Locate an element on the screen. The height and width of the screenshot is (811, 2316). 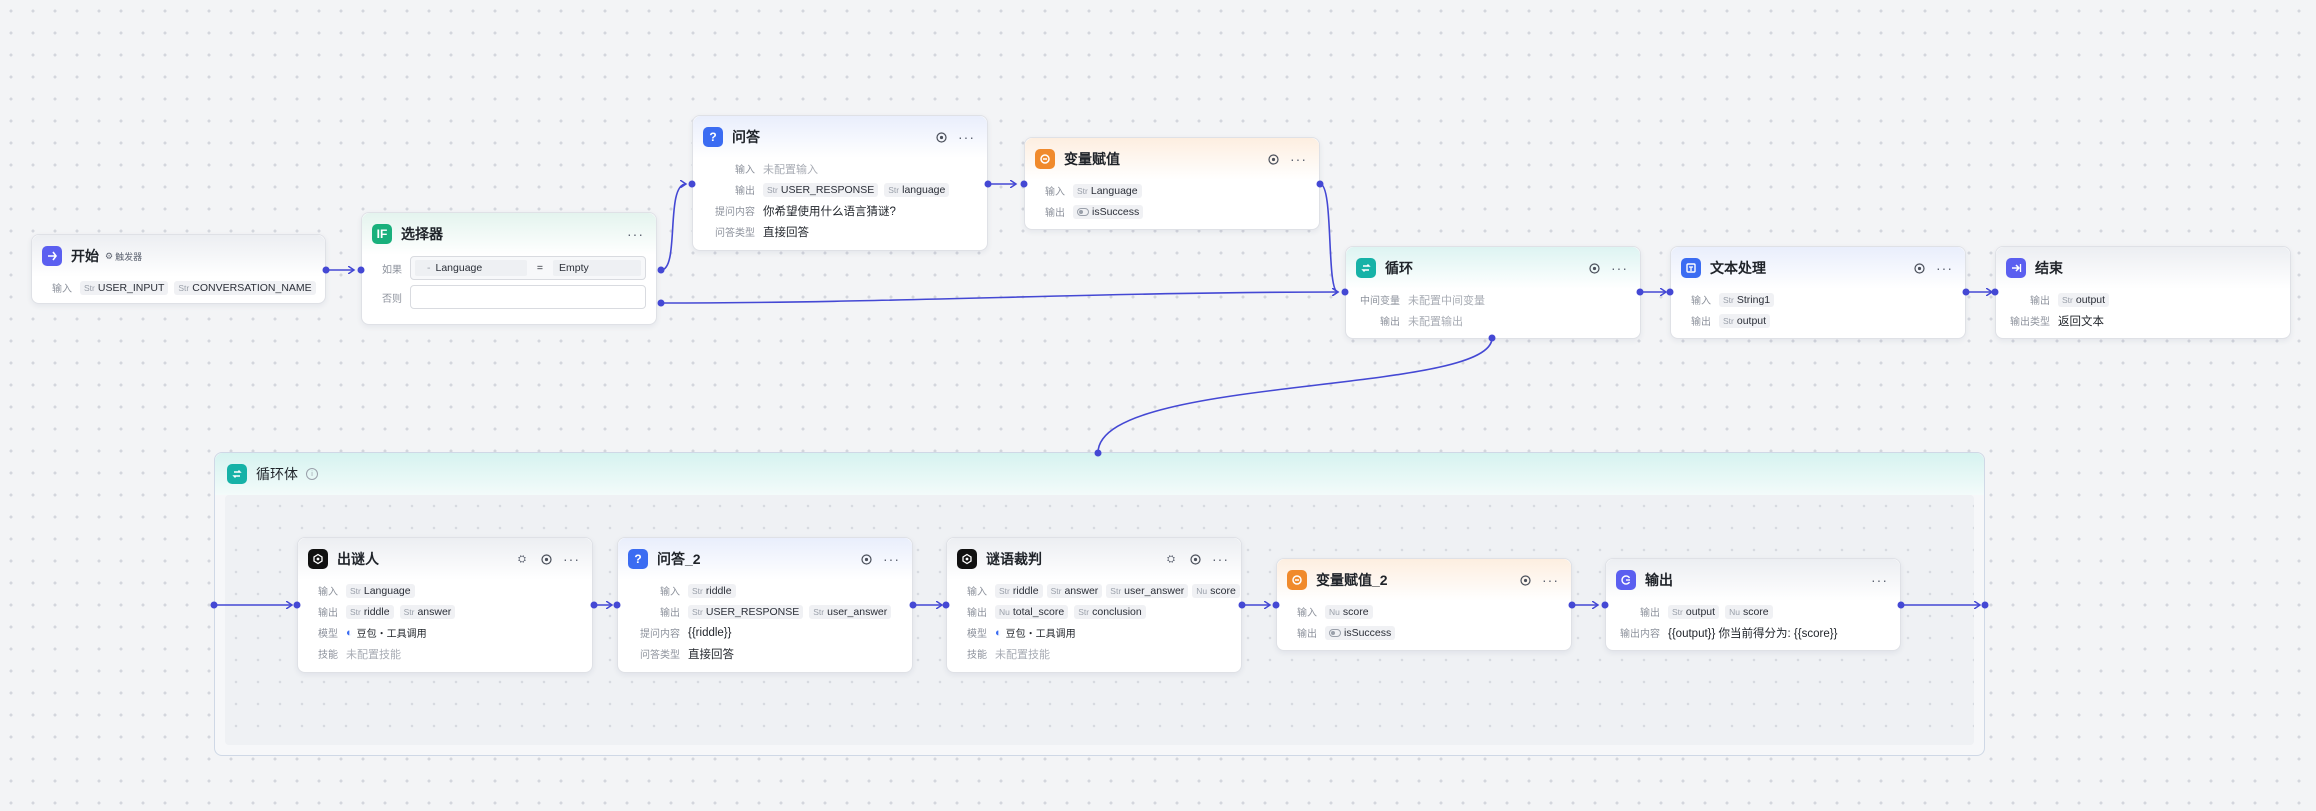
condition-row: - Language = Empty is located at coordinates (528, 268).